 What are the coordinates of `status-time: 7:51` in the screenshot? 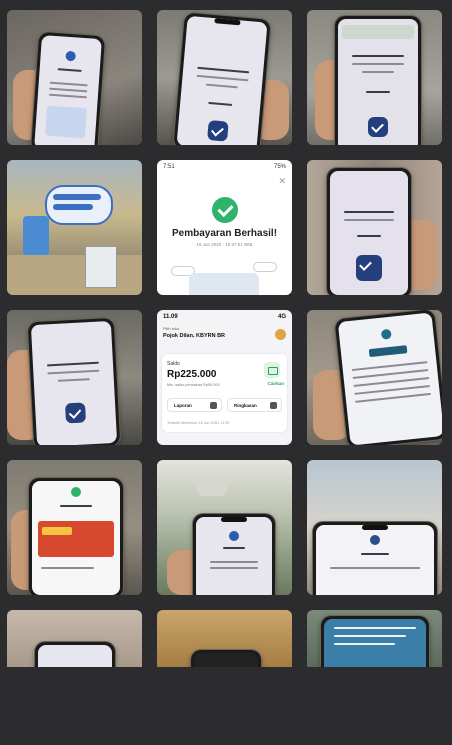 It's located at (169, 167).